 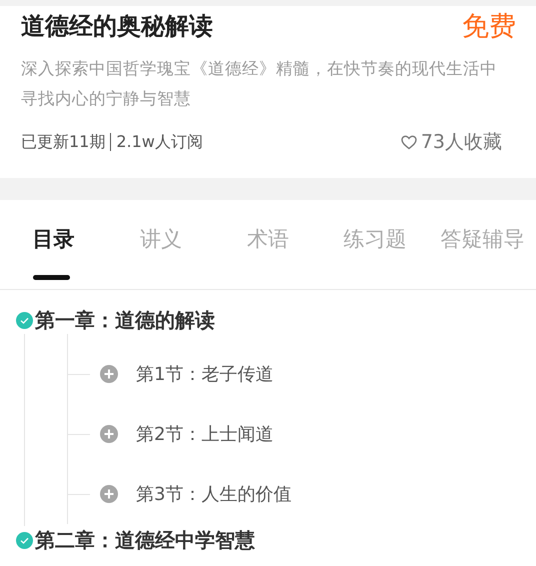 I want to click on course-title: 道德经的奥秘解读, so click(x=117, y=26).